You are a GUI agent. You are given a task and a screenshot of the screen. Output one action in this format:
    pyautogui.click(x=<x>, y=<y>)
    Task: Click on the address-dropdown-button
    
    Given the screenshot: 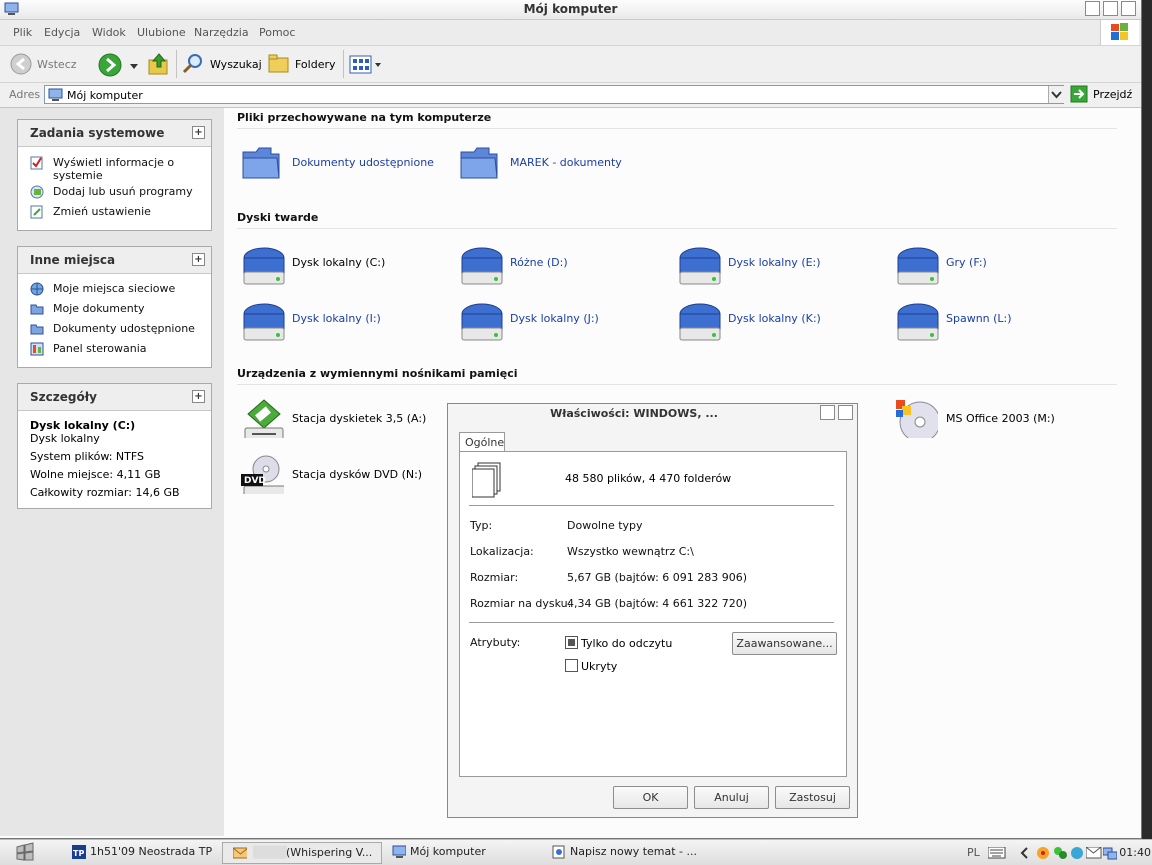 What is the action you would take?
    pyautogui.click(x=1056, y=94)
    